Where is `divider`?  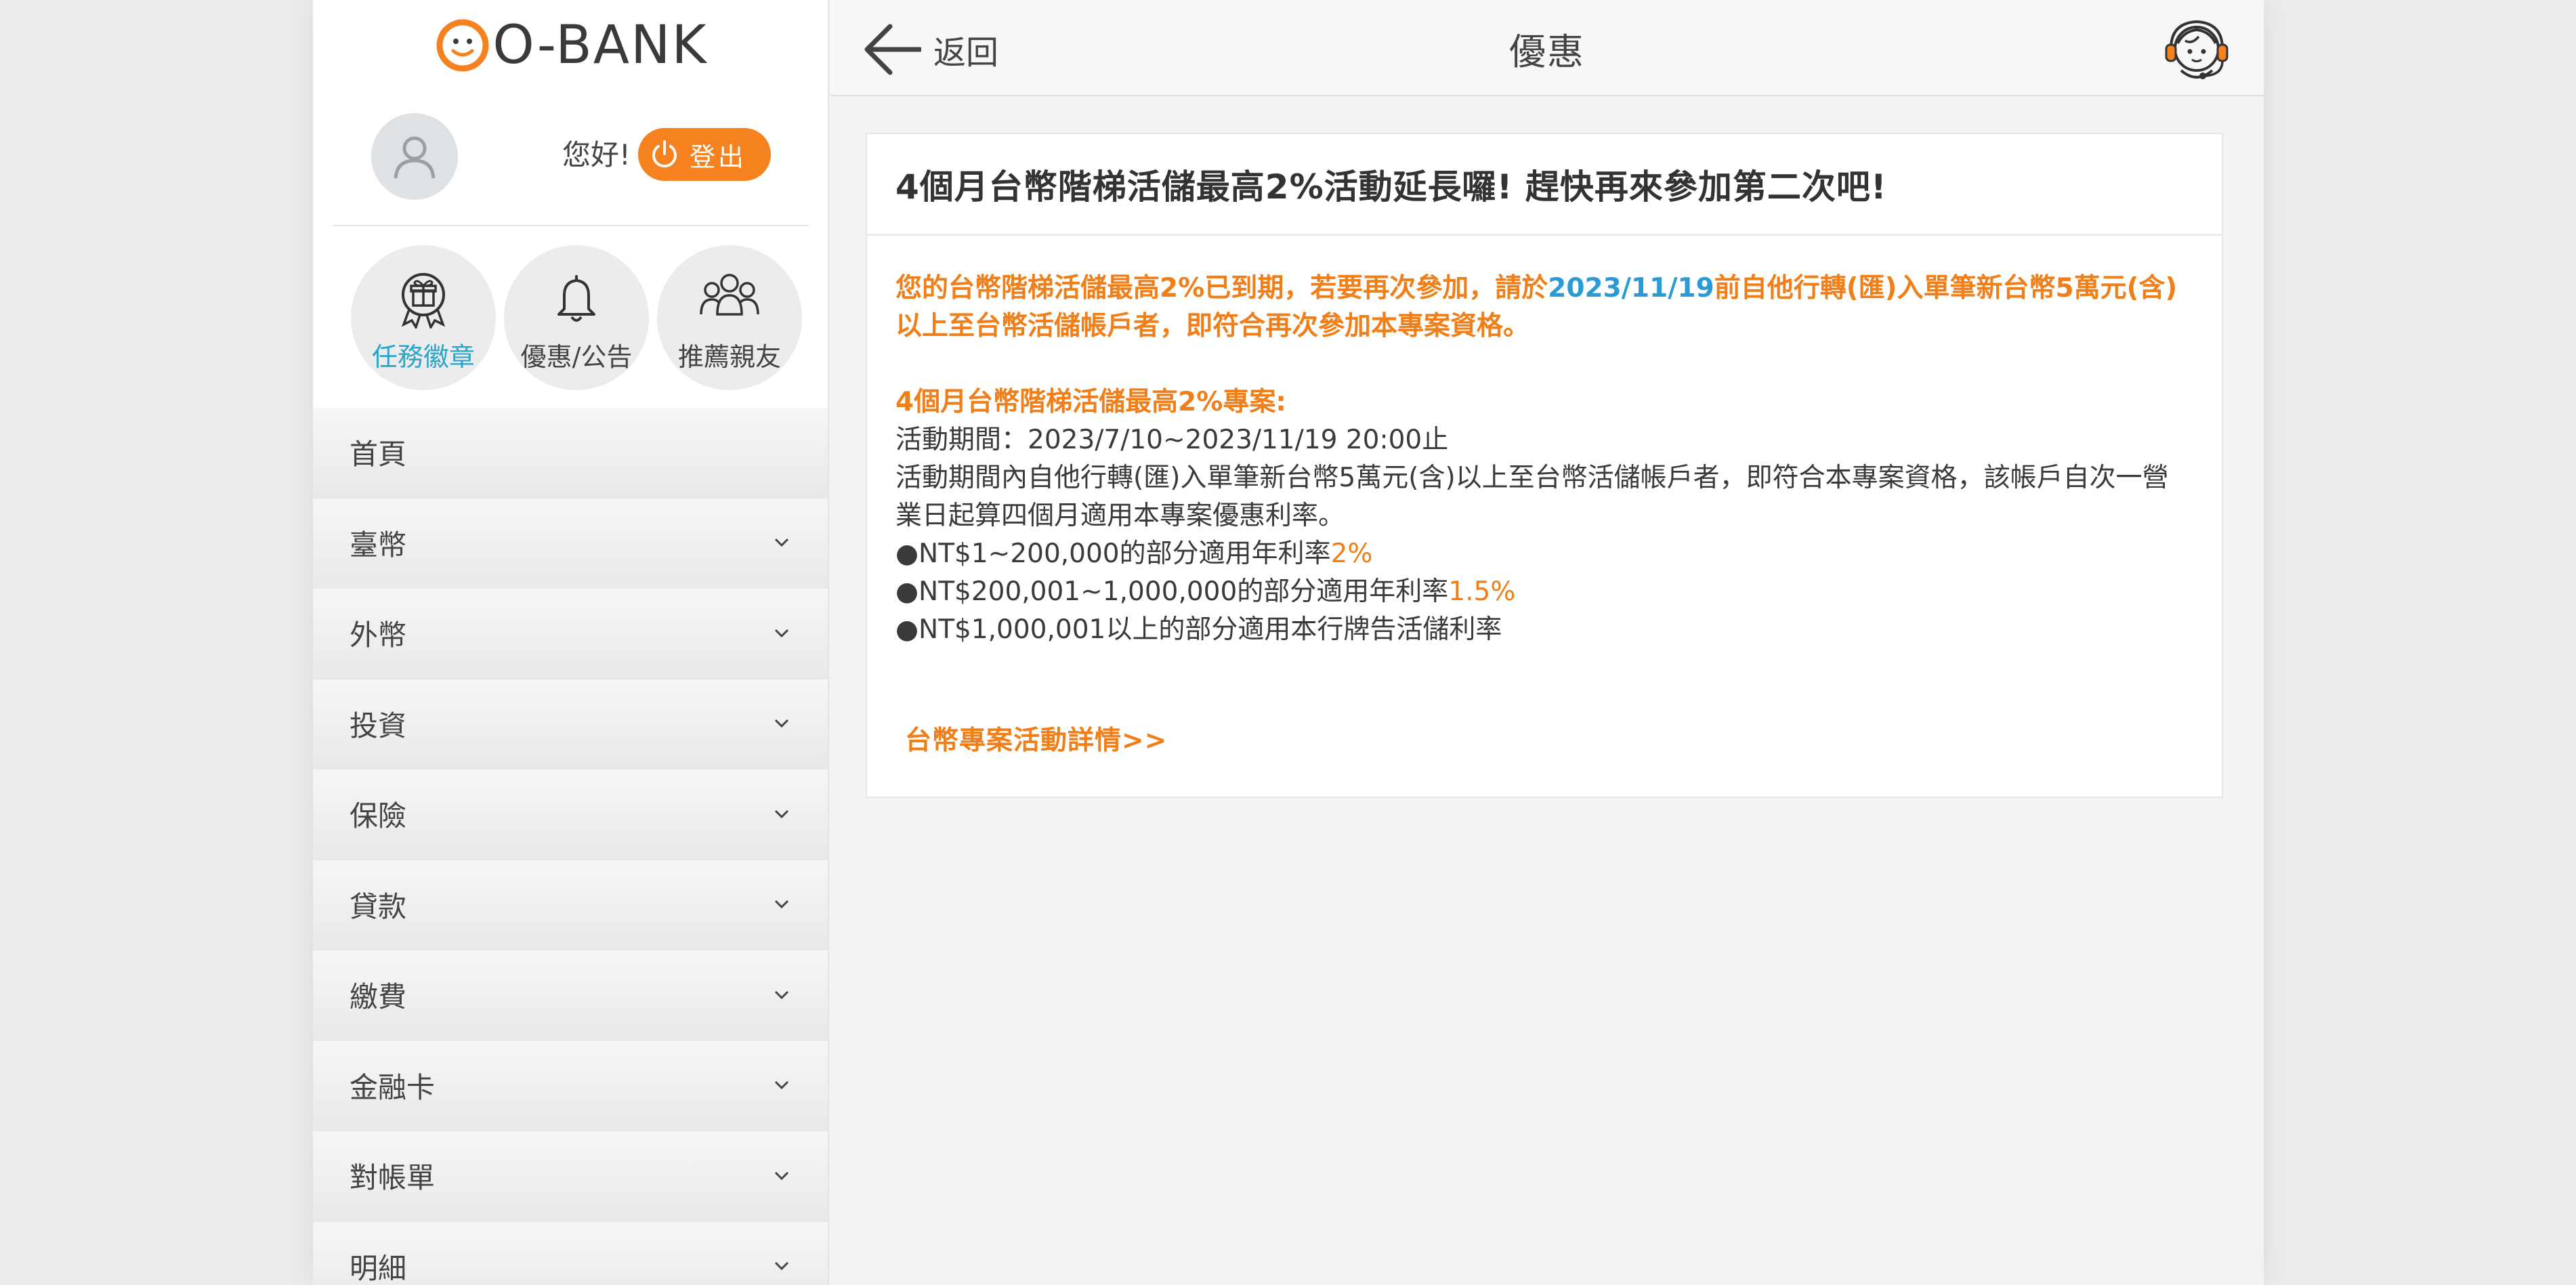
divider is located at coordinates (571, 225).